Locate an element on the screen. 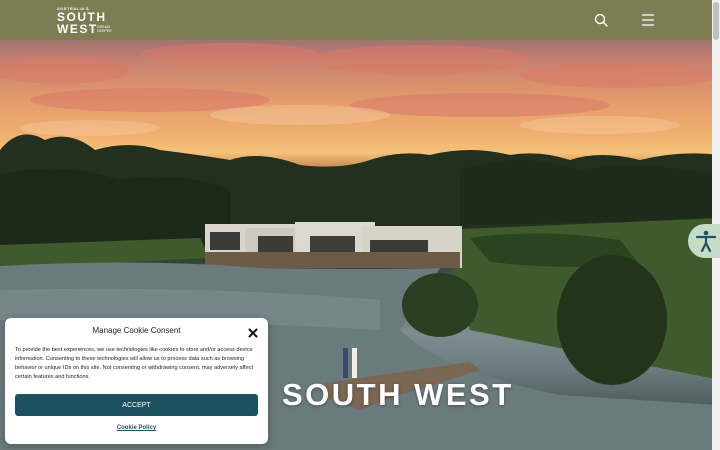 The width and height of the screenshot is (720, 450). scrollbar-thumb is located at coordinates (716, 21).